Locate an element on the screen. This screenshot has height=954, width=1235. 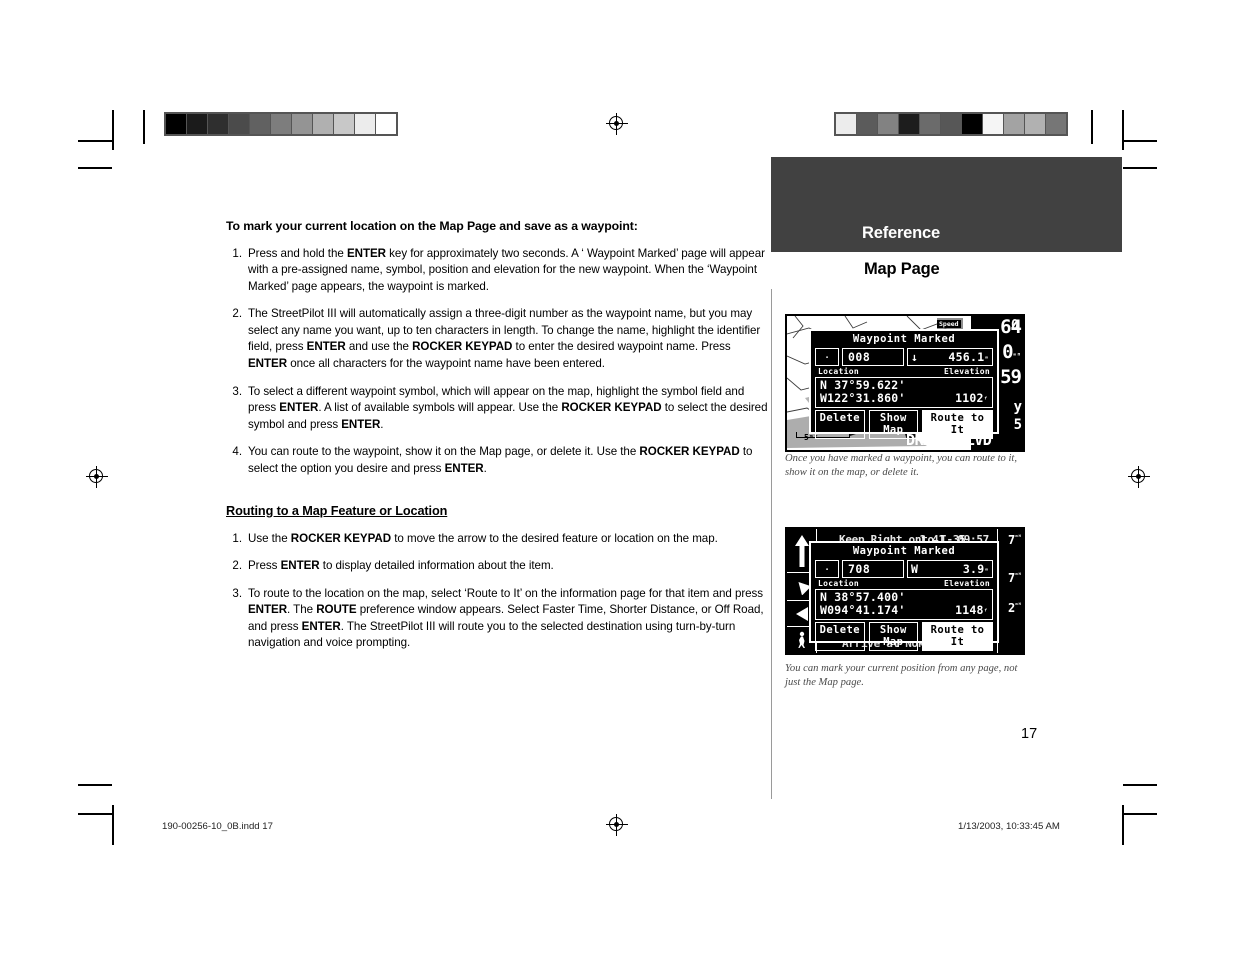
crop-mark-br-h is located at coordinates (1140, 814).